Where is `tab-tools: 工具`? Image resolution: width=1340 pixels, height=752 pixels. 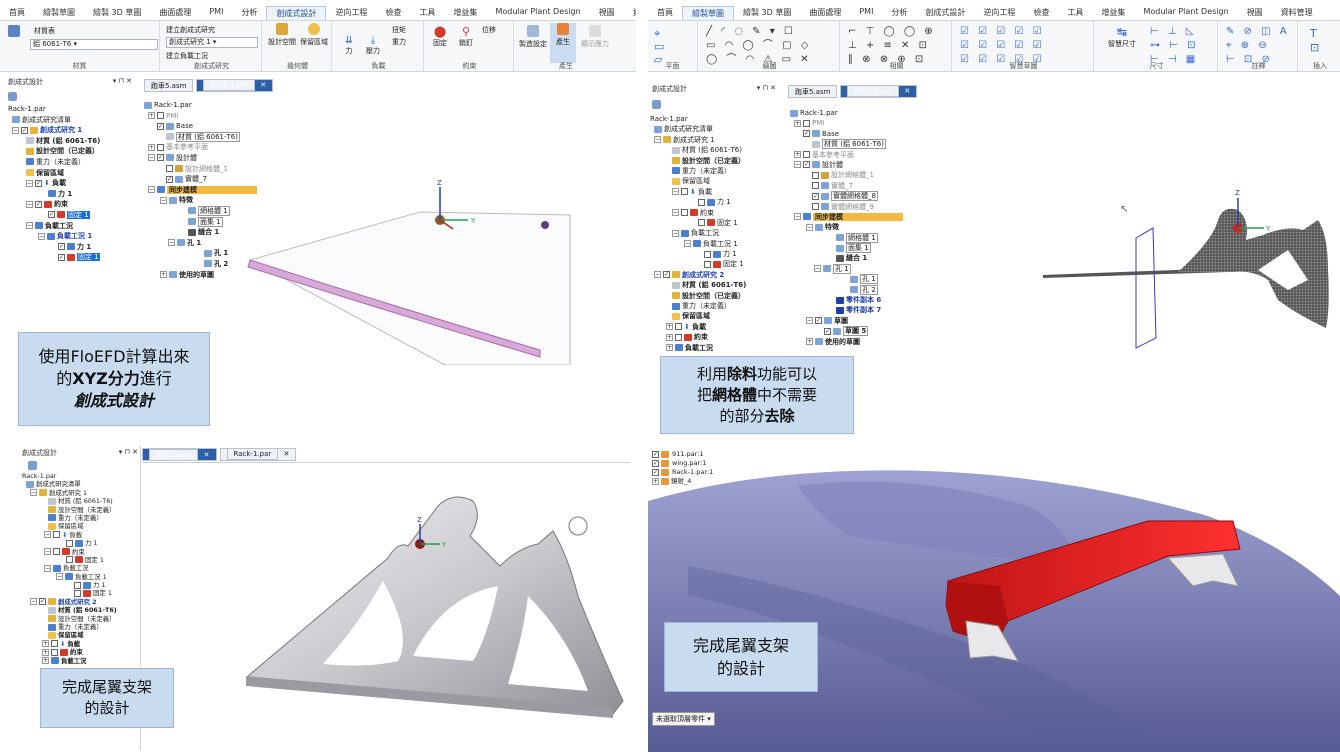
tab-tools: 工具 is located at coordinates (1075, 13).